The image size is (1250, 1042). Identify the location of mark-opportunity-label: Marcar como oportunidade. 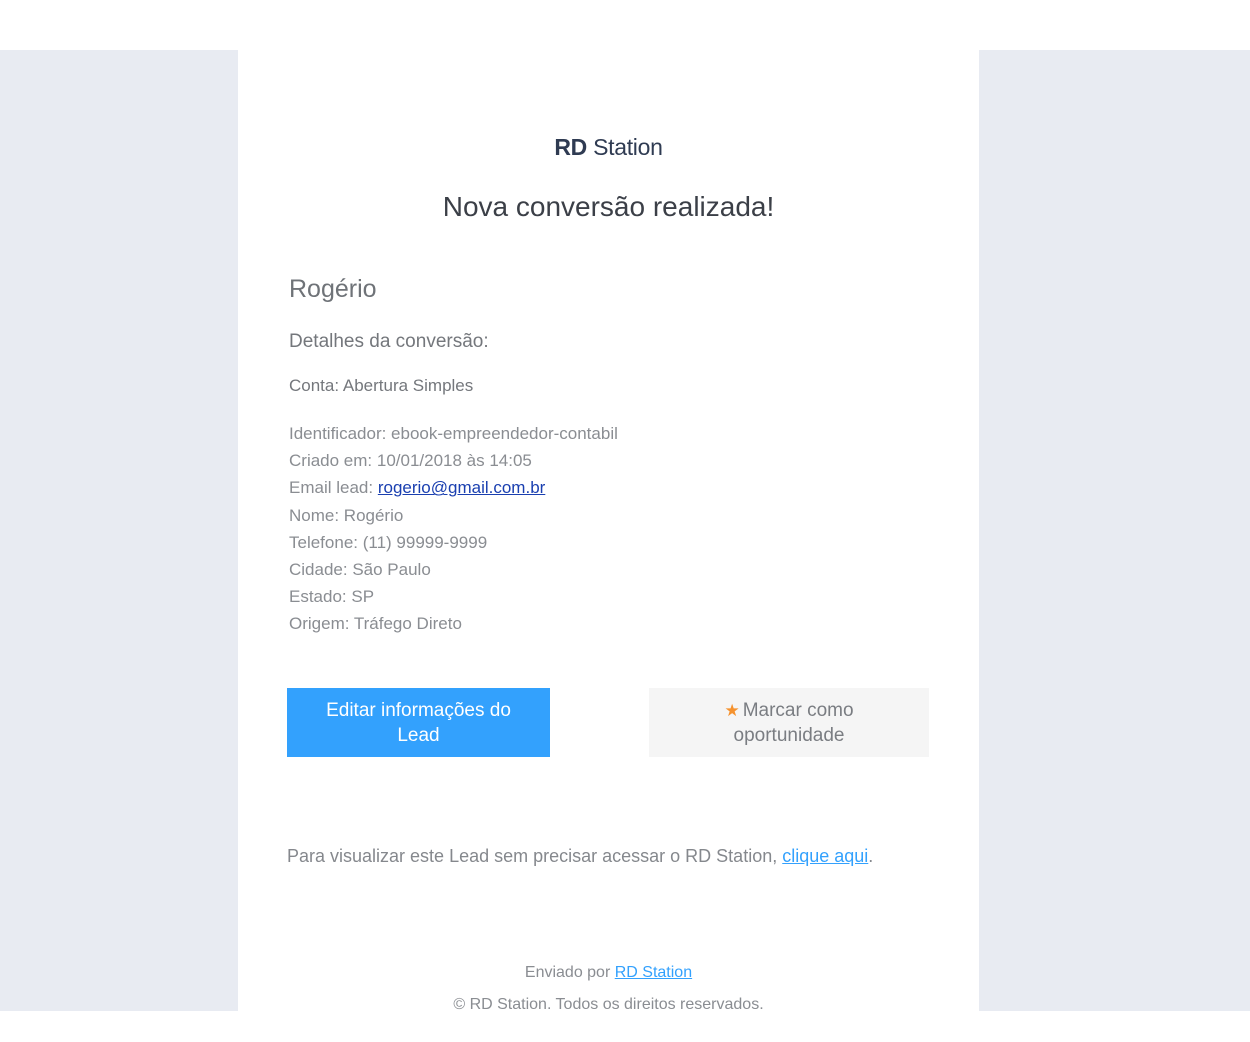
(793, 722).